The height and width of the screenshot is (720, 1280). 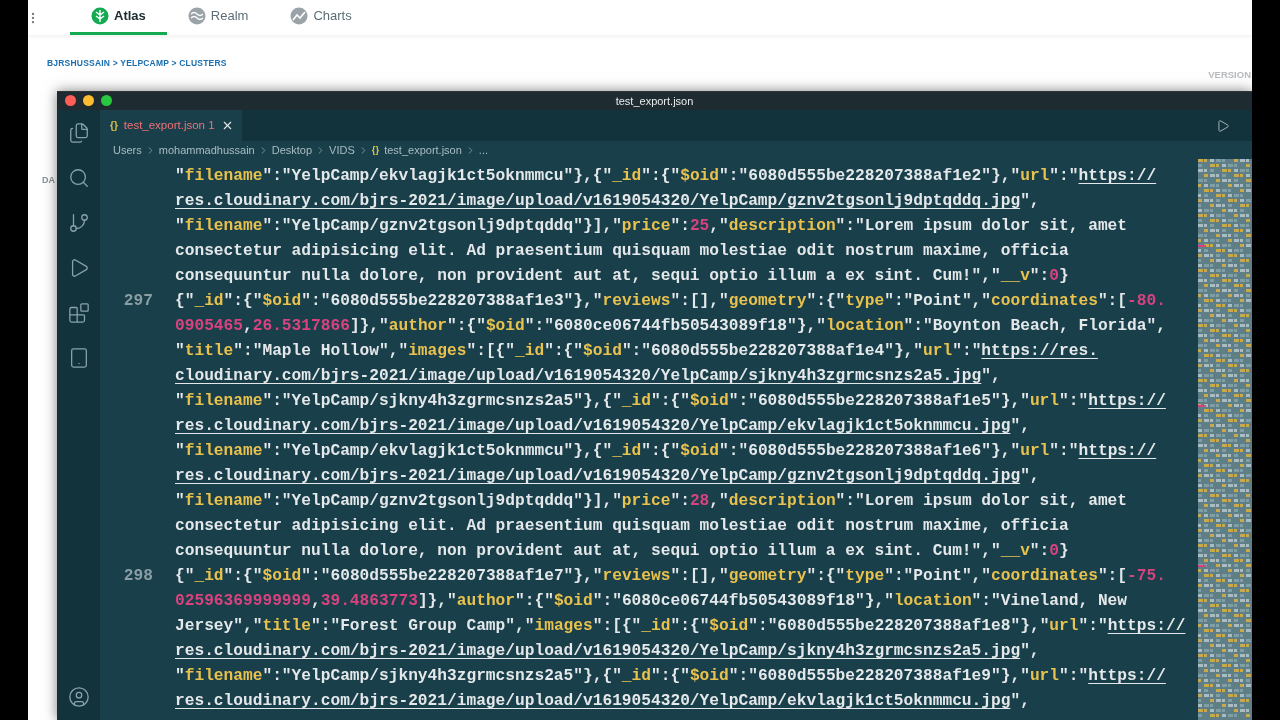 What do you see at coordinates (670, 401) in the screenshot?
I see `code-line: "filename":"YelpCamp/sjkny4h3zgrmcsnzs2a5"},{"_id":{"$oid":"6080d555be228207388af1e5"},"url":"https://` at bounding box center [670, 401].